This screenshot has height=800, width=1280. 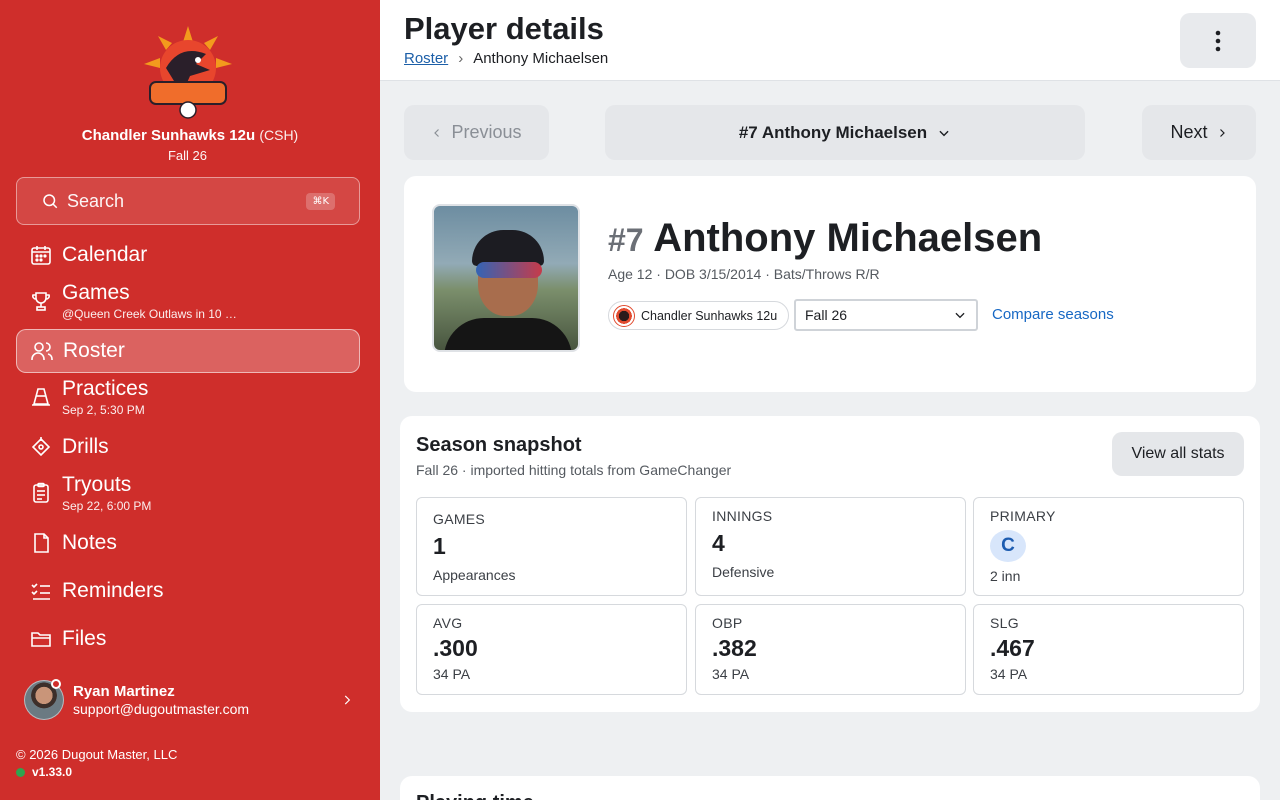 I want to click on sidebar-item-label: Tryouts, so click(x=97, y=484).